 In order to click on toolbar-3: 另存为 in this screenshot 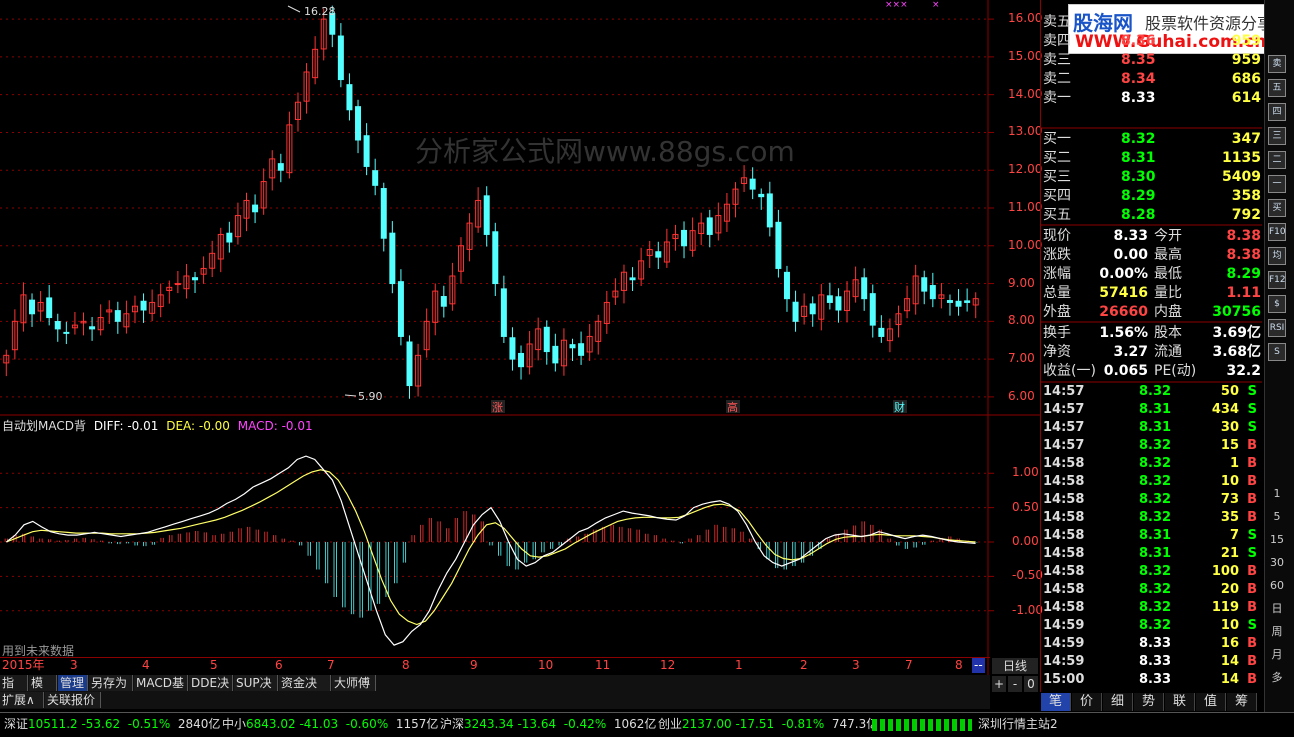, I will do `click(111, 683)`.